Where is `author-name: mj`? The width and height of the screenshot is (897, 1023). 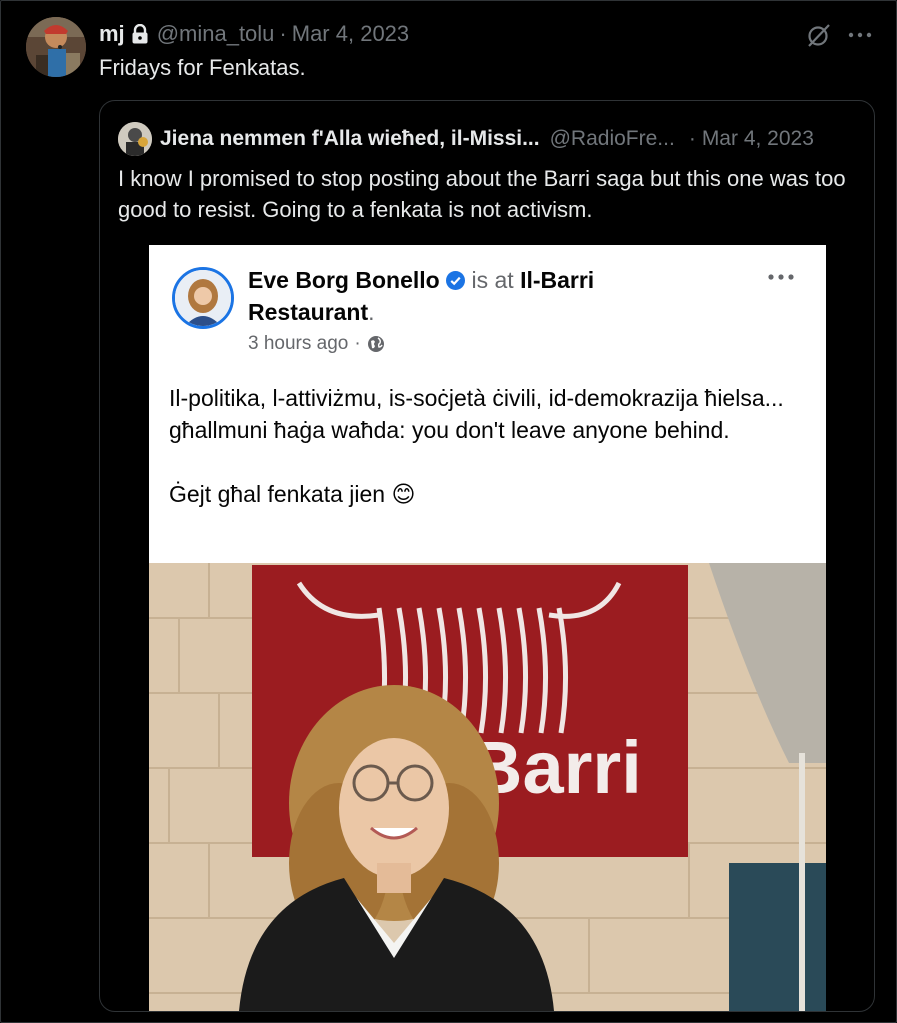 author-name: mj is located at coordinates (112, 34).